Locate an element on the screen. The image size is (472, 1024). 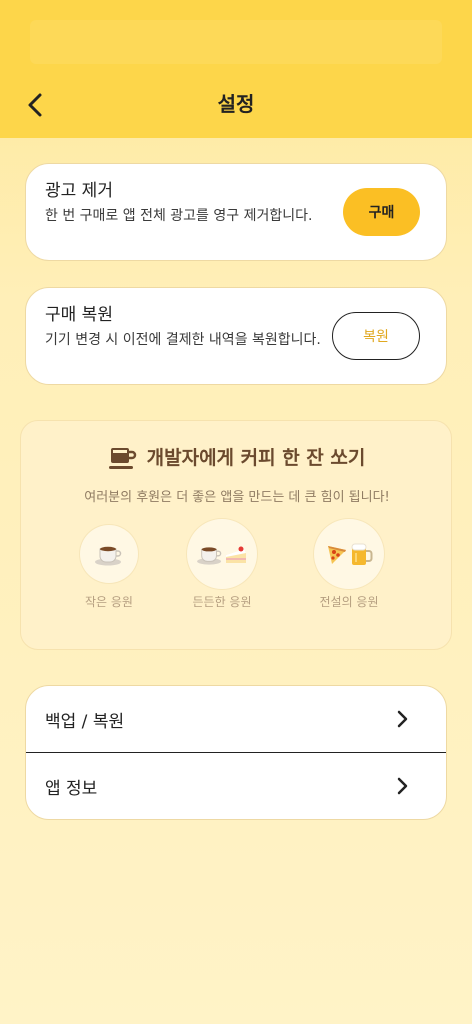
beer-icon is located at coordinates (362, 554).